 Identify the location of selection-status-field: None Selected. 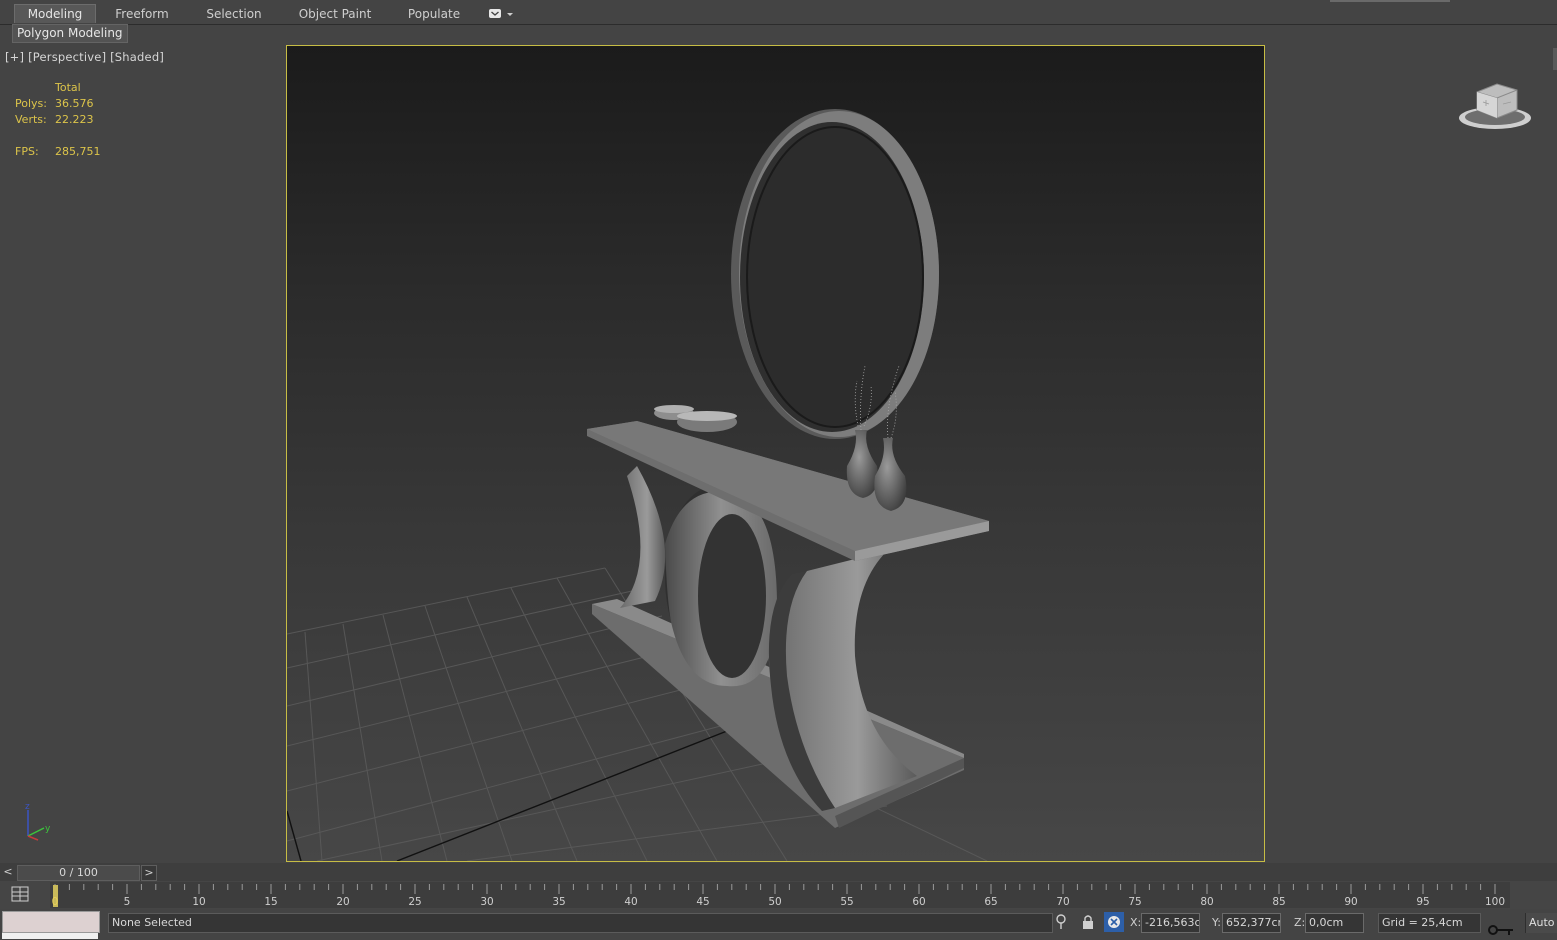
(580, 923).